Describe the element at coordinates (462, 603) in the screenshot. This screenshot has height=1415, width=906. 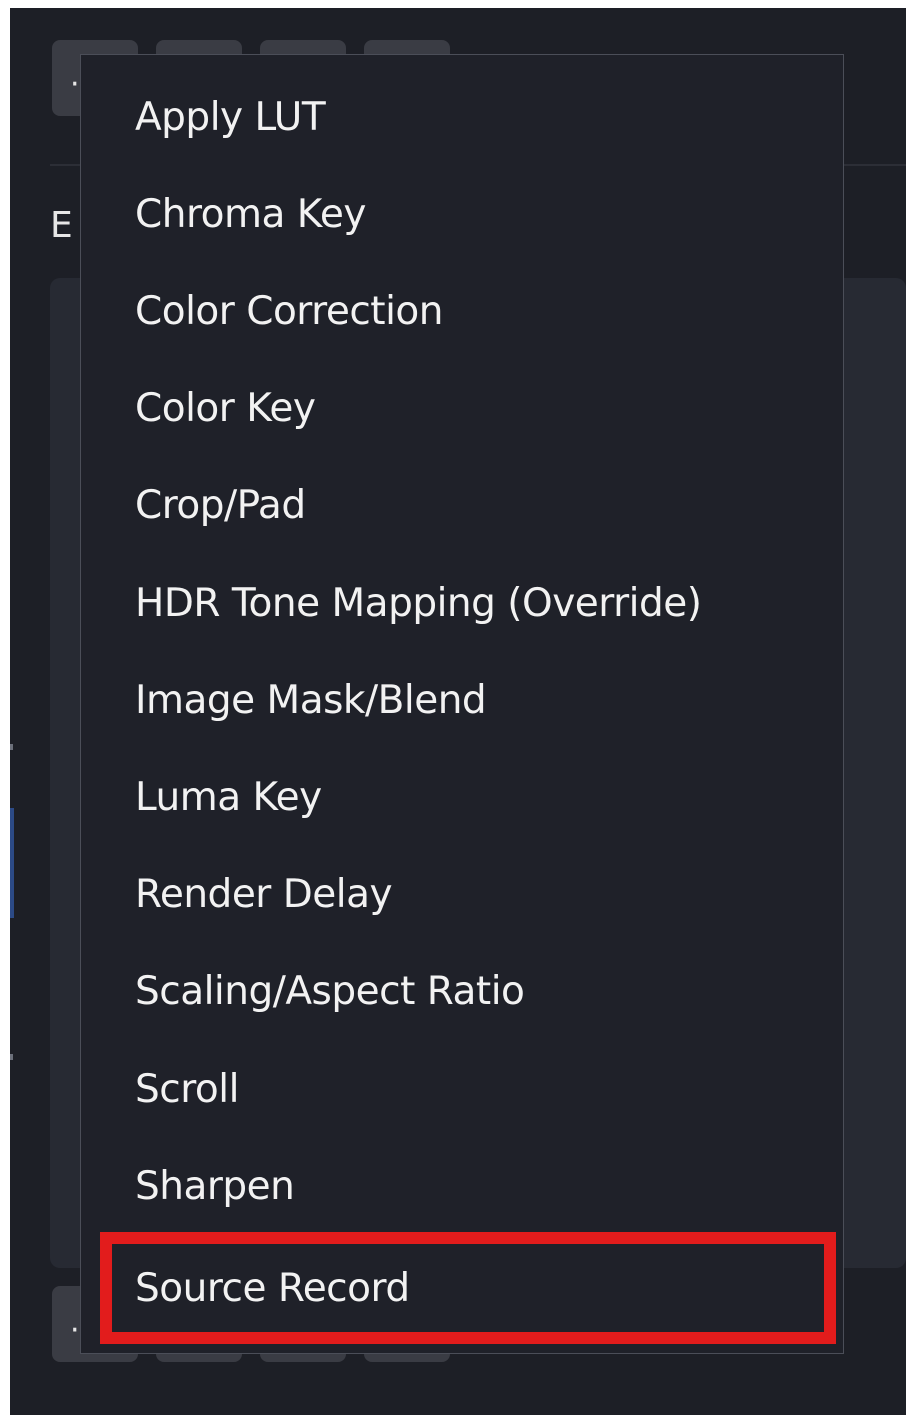
I see `menu-item-hdr-tone-mapping: HDR Tone Mapping (Override)` at that location.